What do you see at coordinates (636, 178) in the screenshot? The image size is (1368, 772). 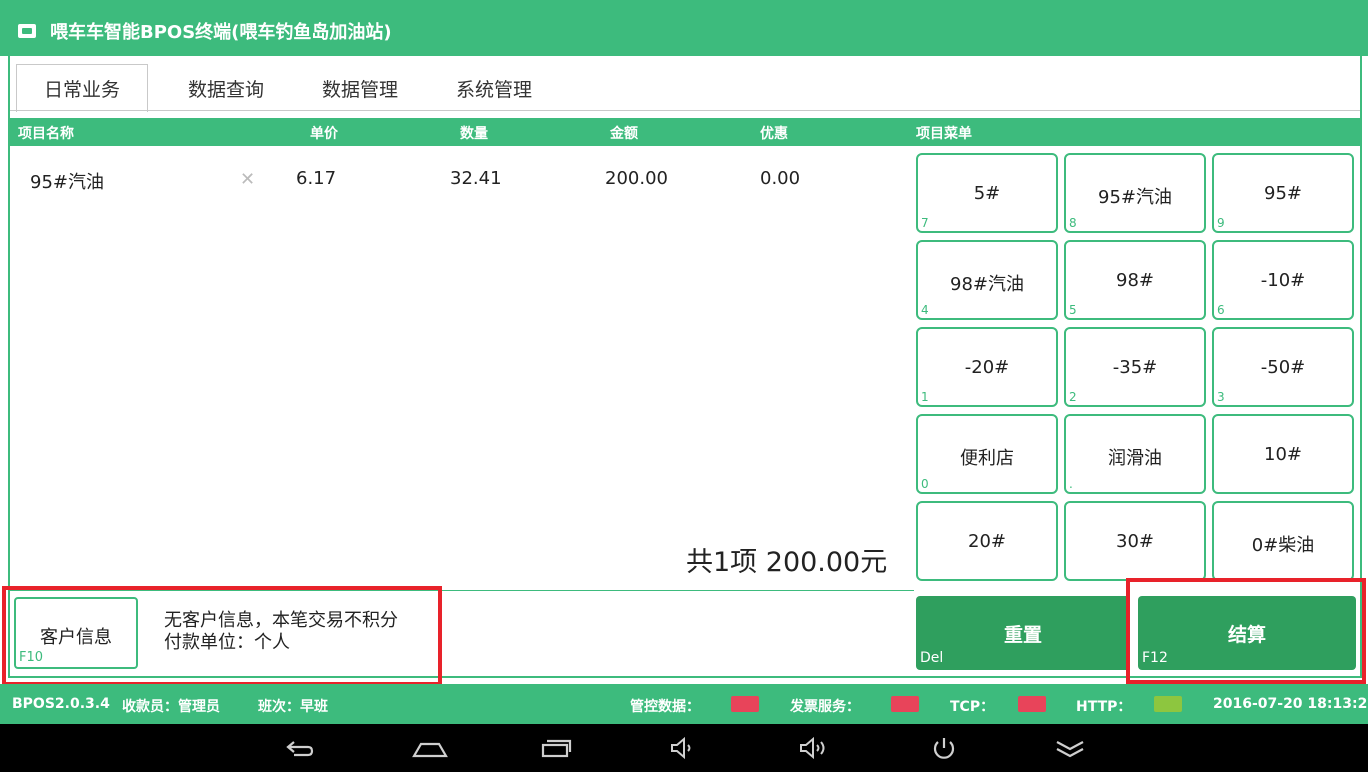 I see `cell-amount: 200.00` at bounding box center [636, 178].